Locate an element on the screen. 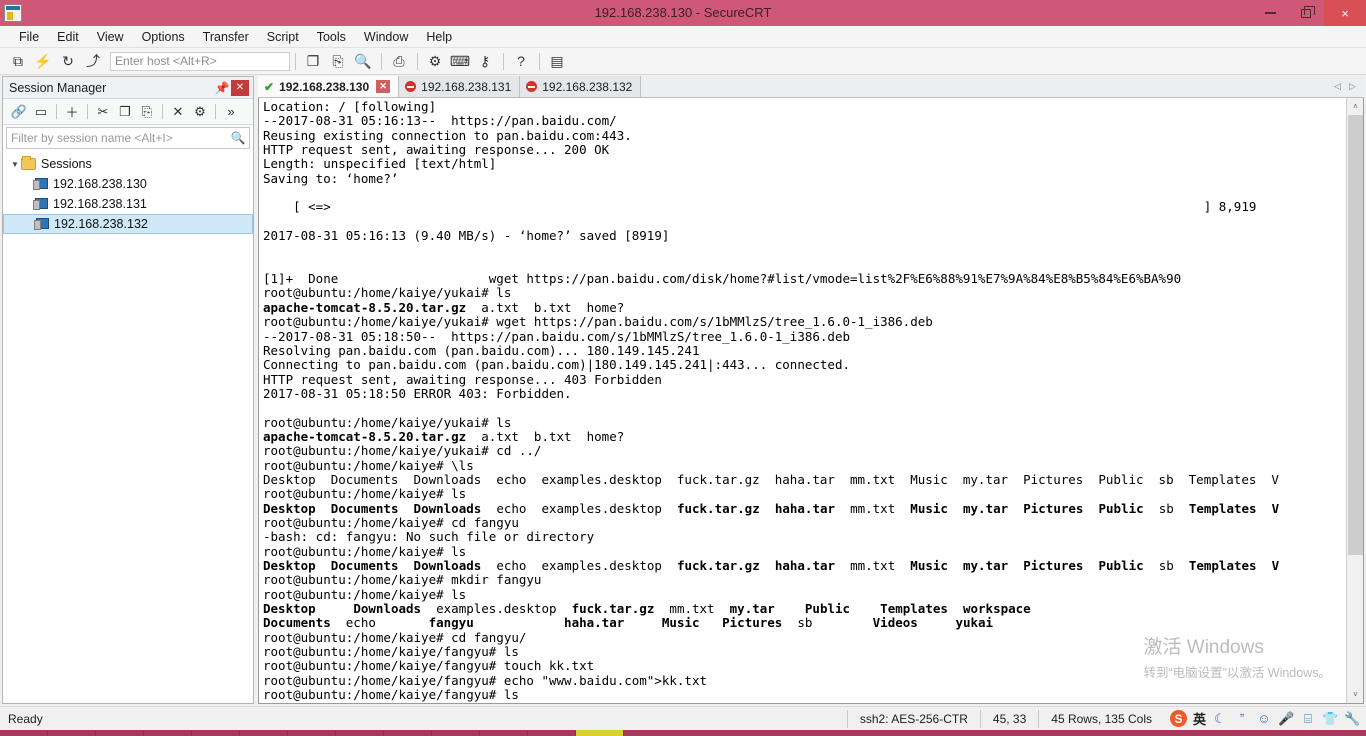  connect-icon: ⧉ is located at coordinates (18, 61).